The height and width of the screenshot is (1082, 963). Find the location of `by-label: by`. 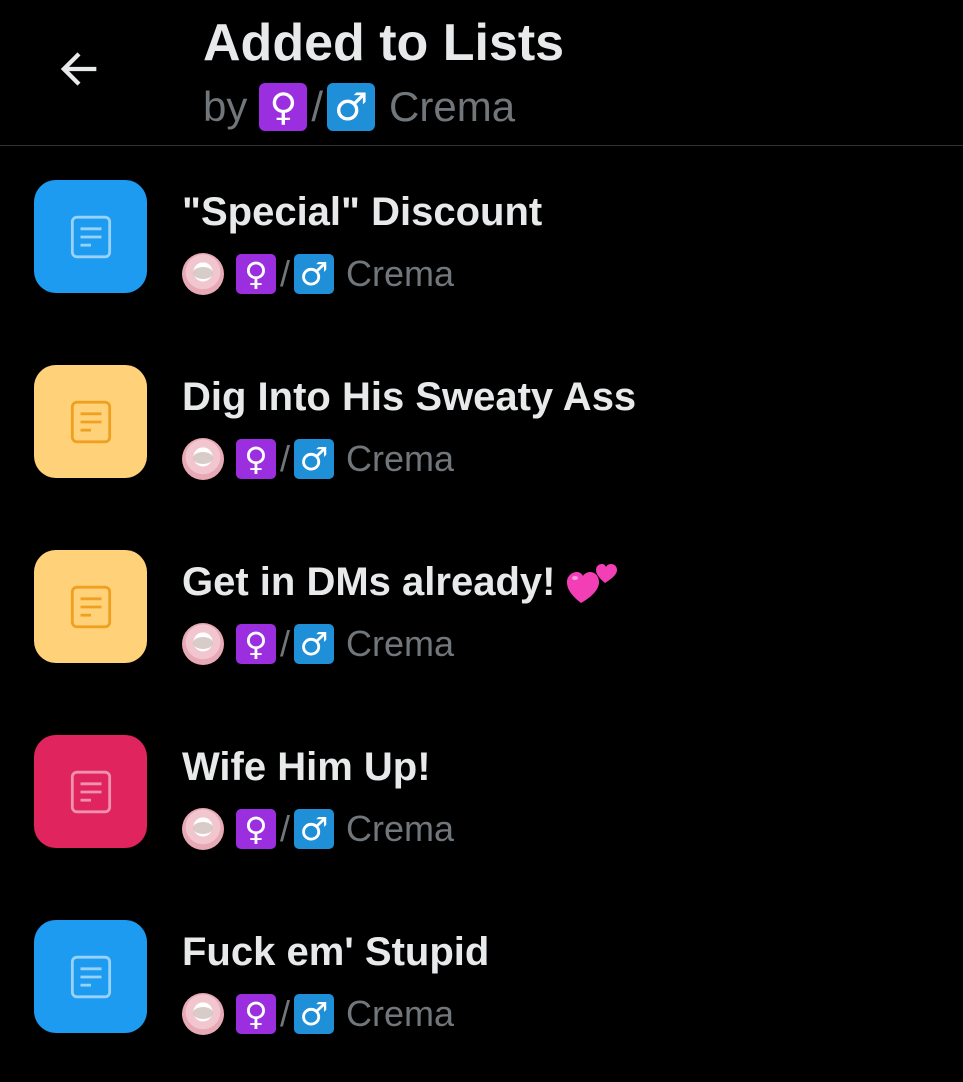

by-label: by is located at coordinates (225, 106).